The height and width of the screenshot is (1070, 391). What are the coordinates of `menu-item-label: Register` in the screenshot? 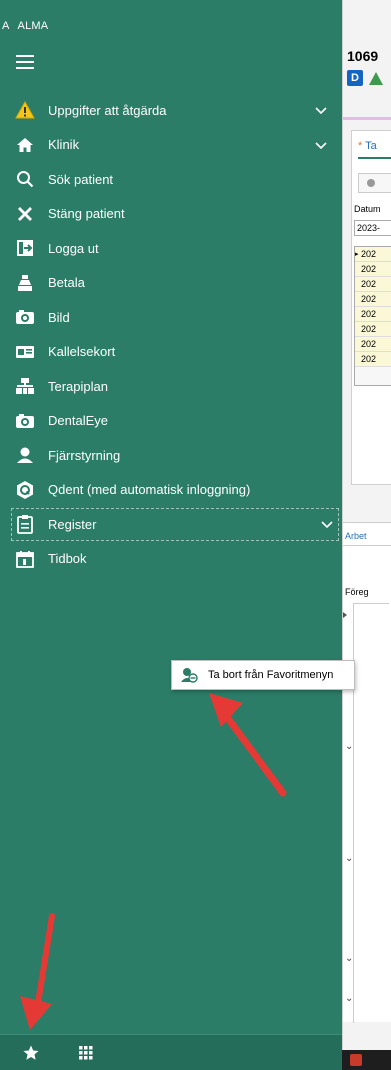 It's located at (72, 524).